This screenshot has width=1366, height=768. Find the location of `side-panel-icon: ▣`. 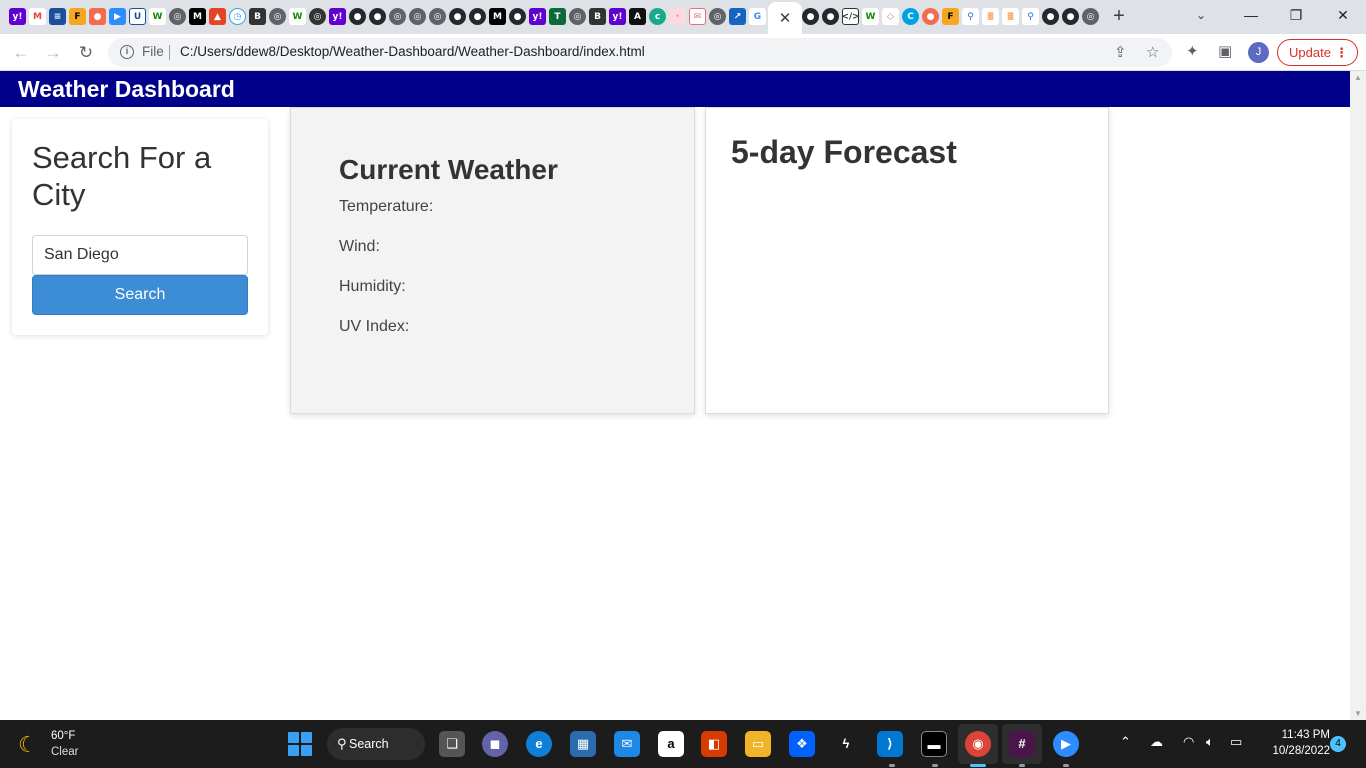

side-panel-icon: ▣ is located at coordinates (1225, 51).